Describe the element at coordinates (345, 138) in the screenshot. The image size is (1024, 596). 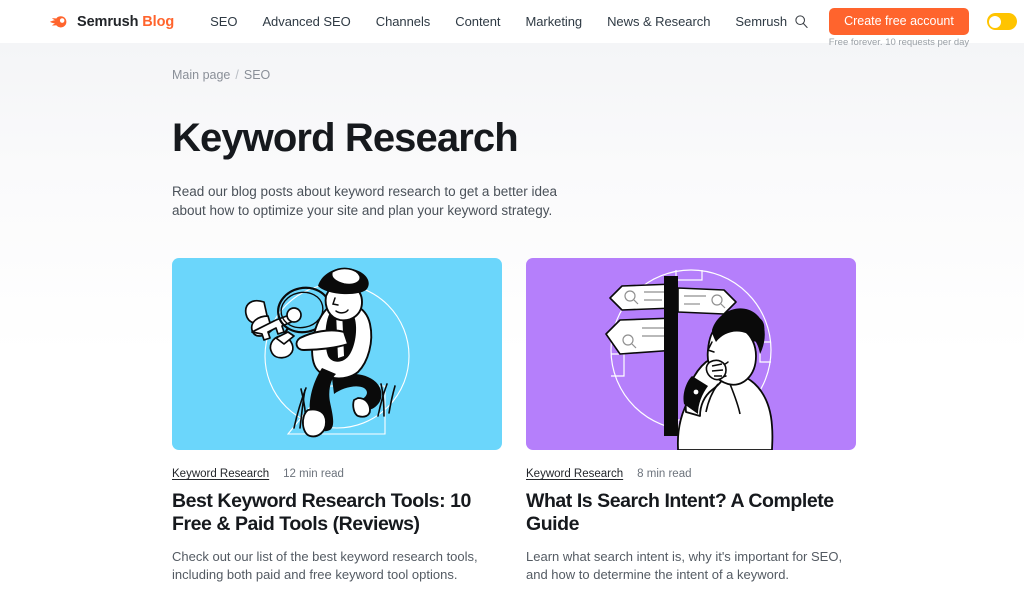
I see `page-title: Keyword Research` at that location.